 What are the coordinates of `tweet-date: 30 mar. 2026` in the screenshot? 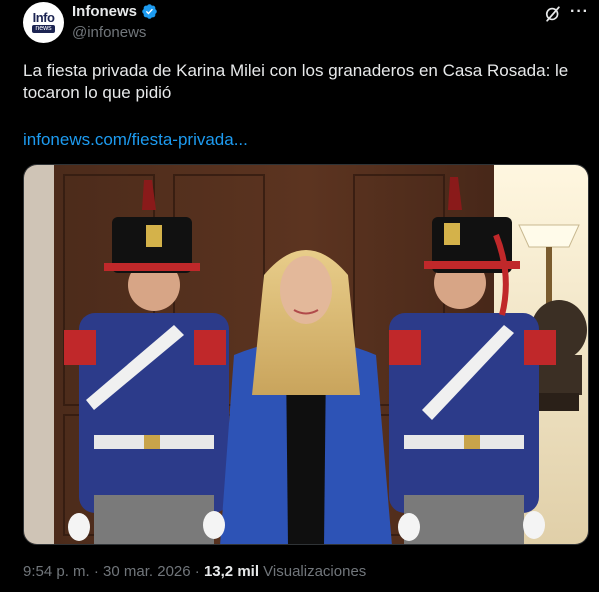 It's located at (147, 571).